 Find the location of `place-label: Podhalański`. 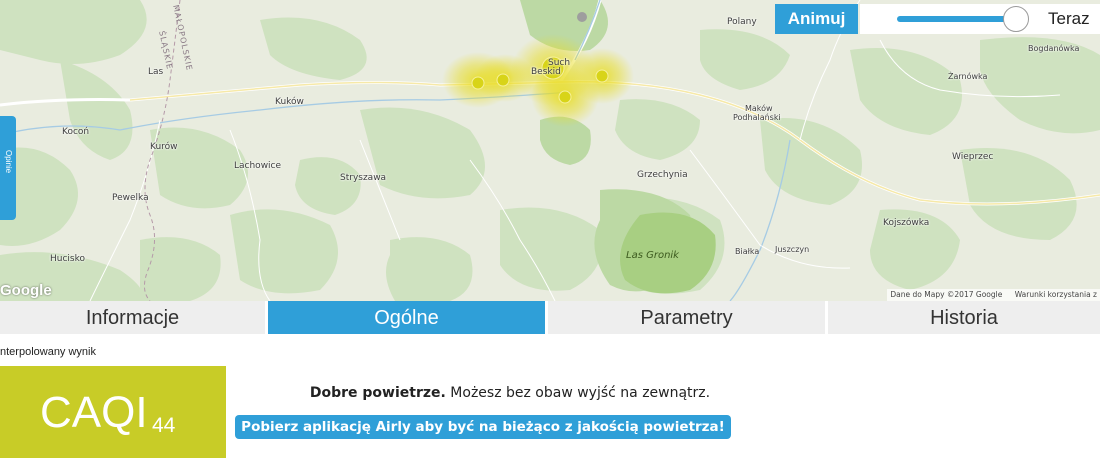

place-label: Podhalański is located at coordinates (757, 117).